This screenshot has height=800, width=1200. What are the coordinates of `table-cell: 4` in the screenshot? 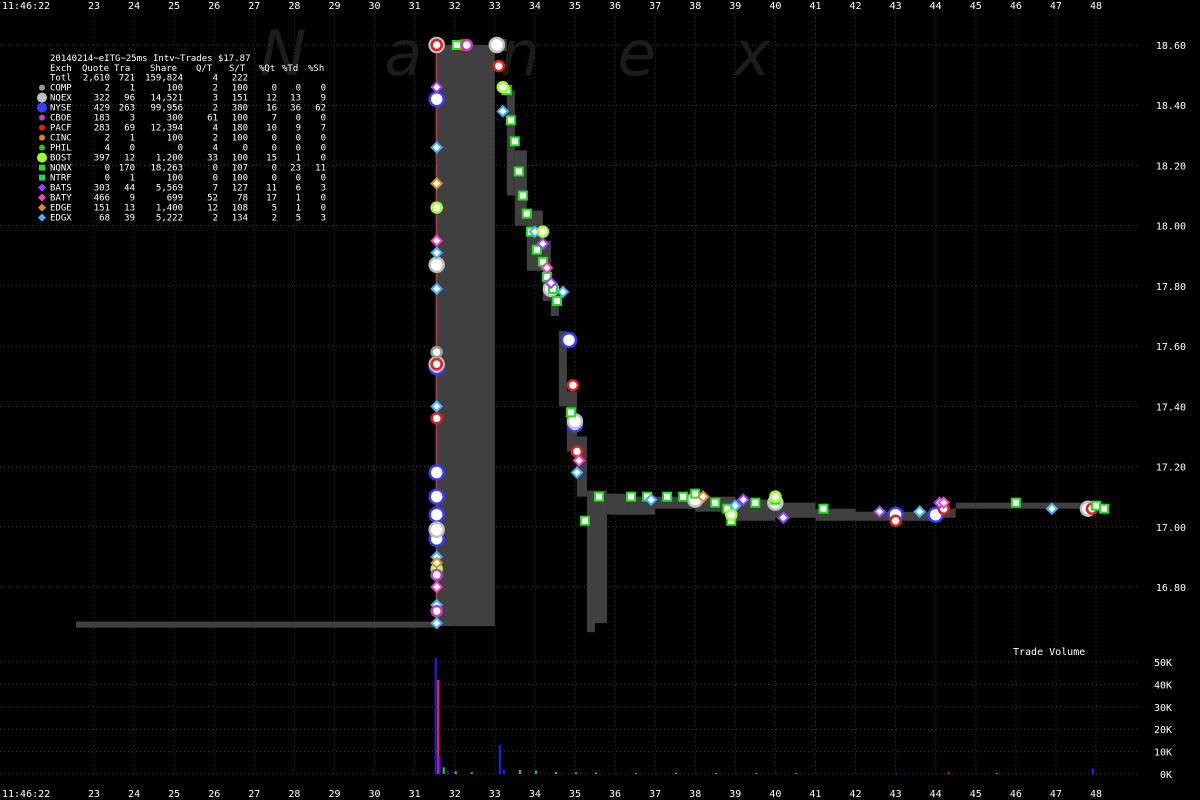 It's located at (215, 149).